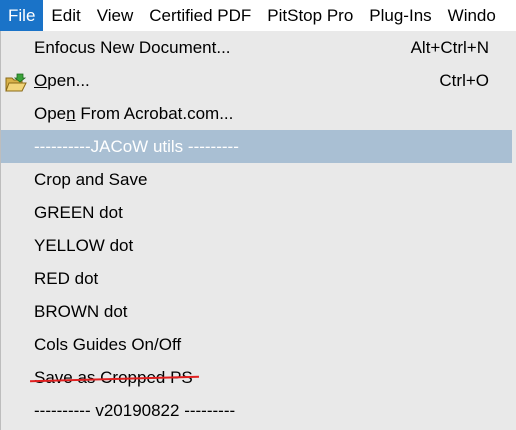 This screenshot has width=516, height=430. What do you see at coordinates (108, 344) in the screenshot?
I see `menu-item-label: Cols Guides On/Off` at bounding box center [108, 344].